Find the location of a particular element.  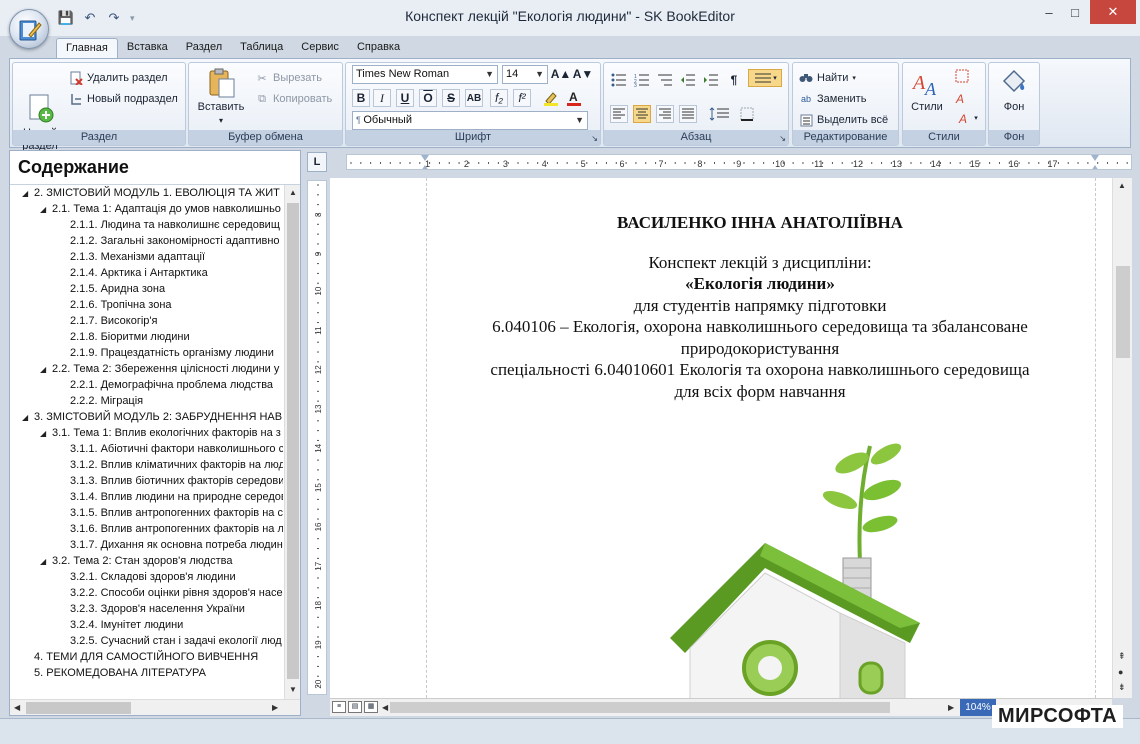

tree-item: 2.1.3. Механізми адаптації is located at coordinates (131, 257).